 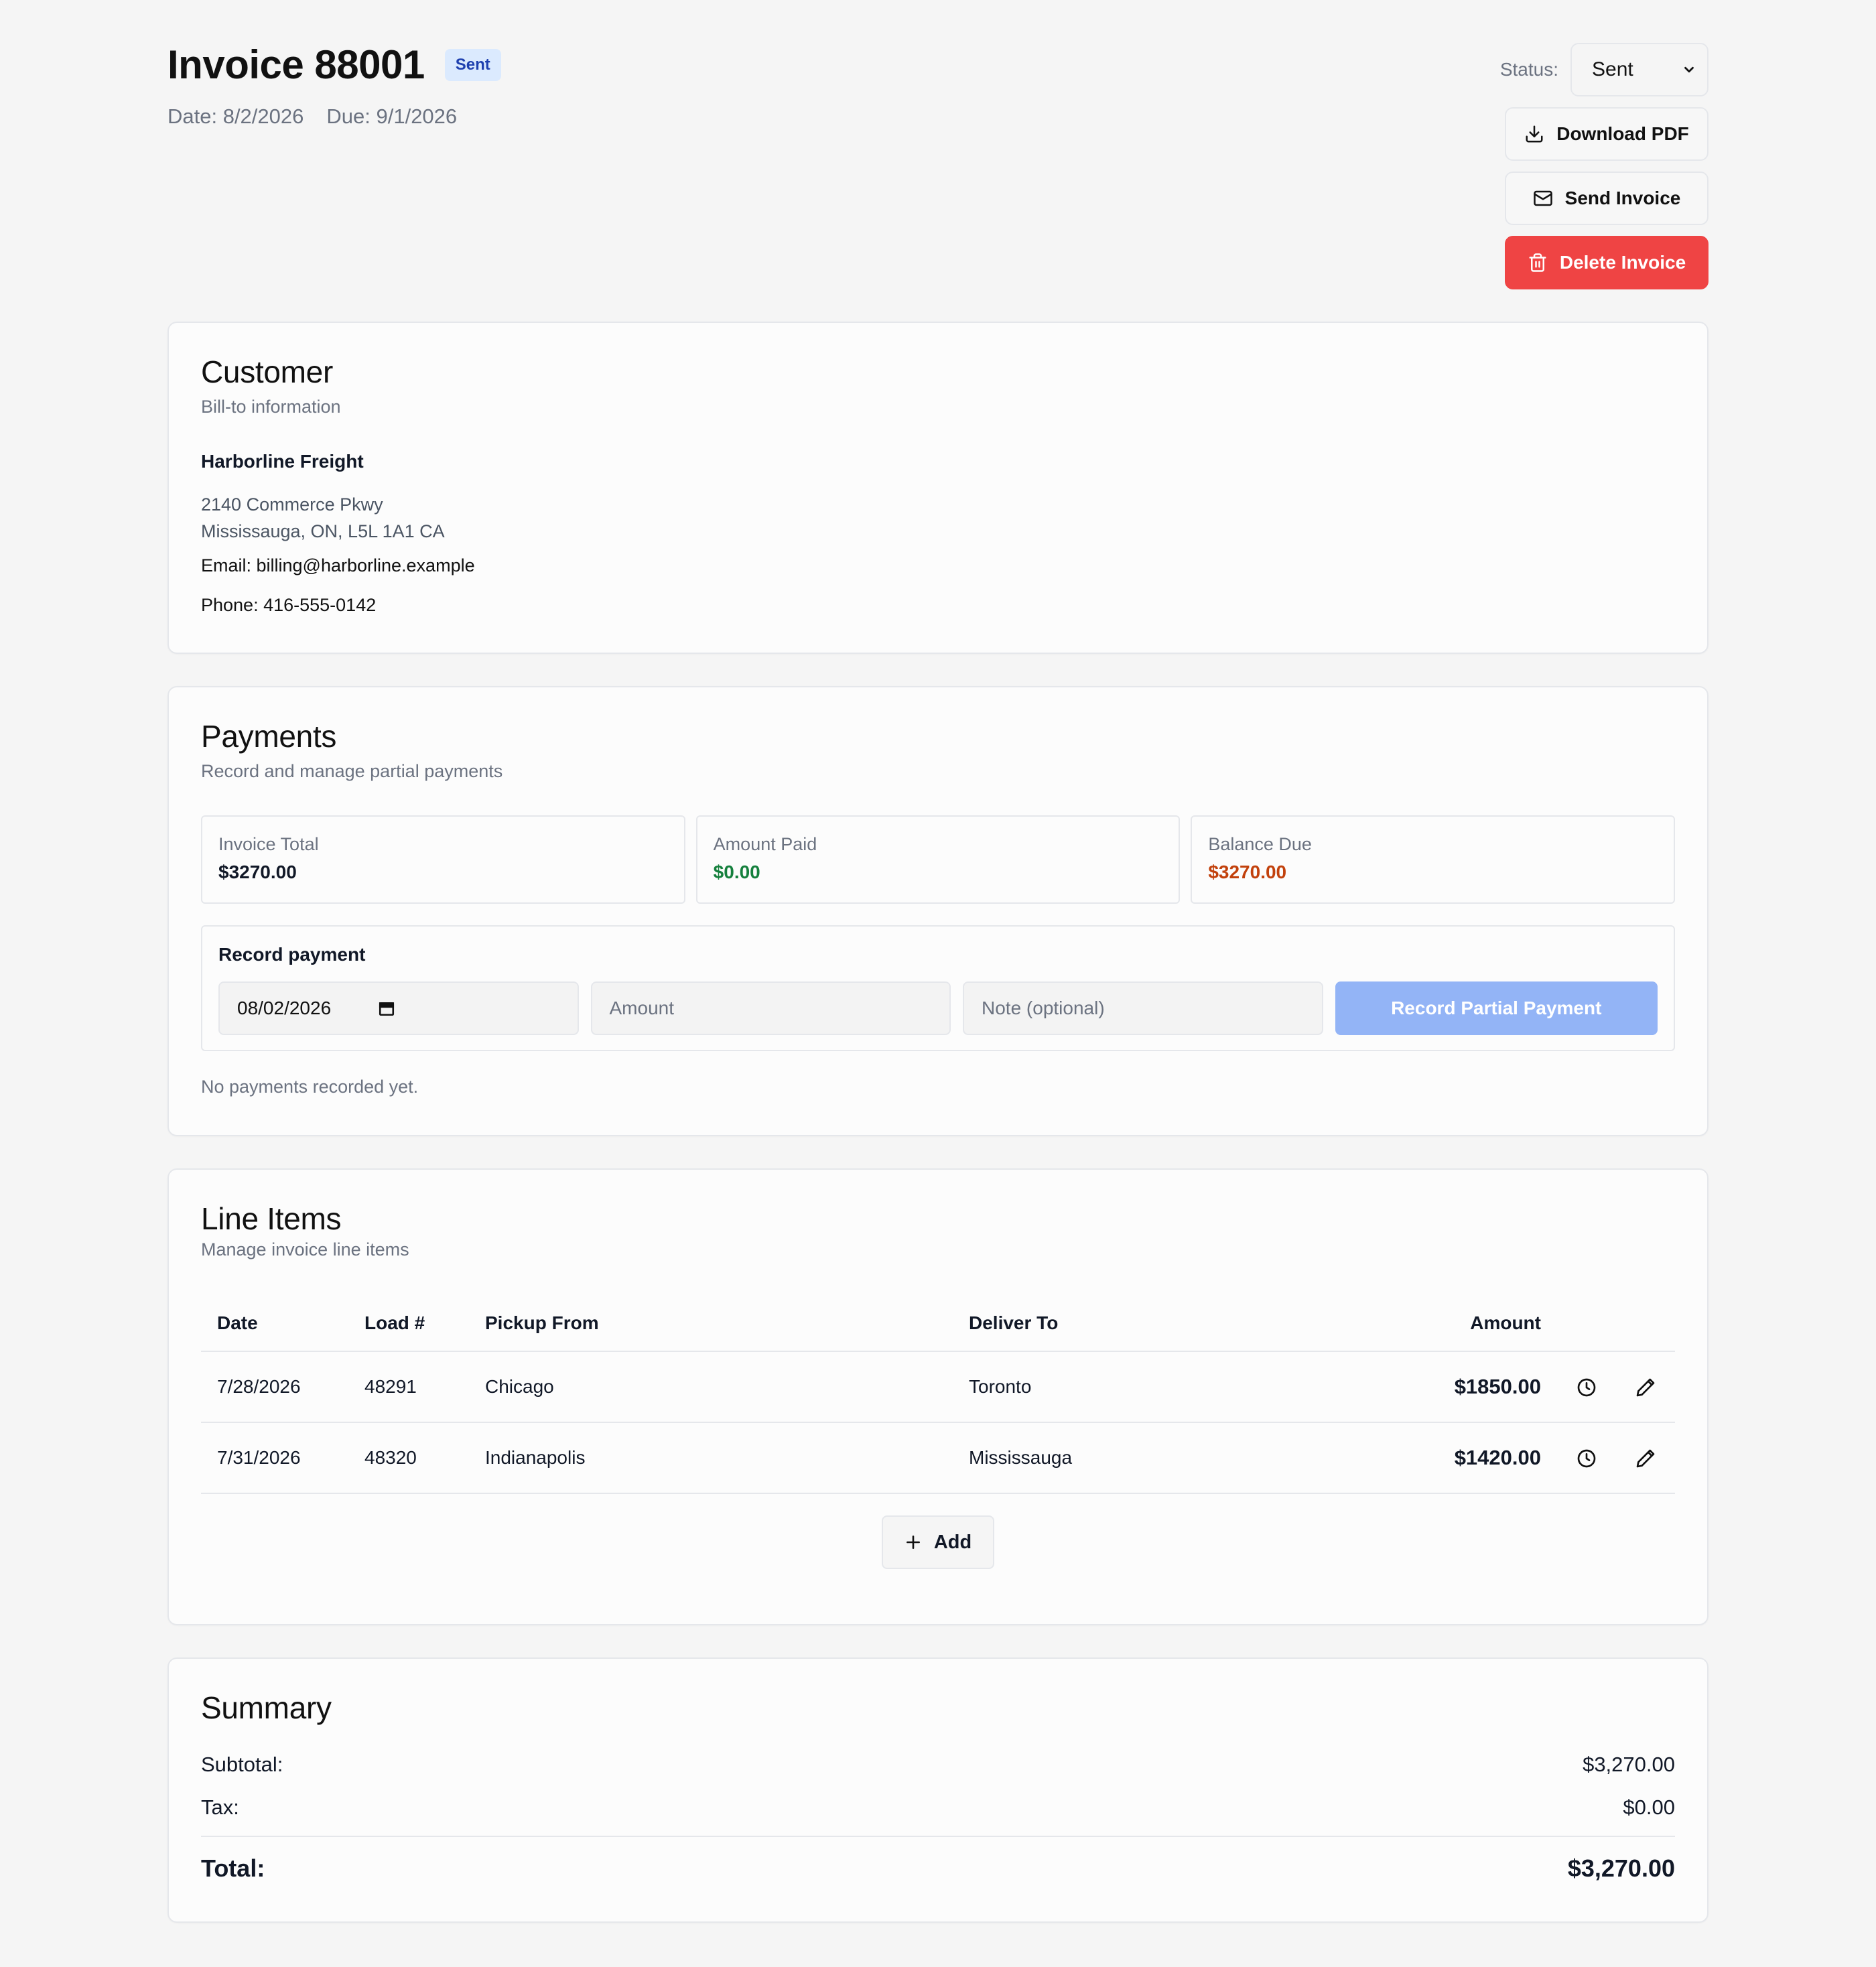 I want to click on tax-row: Tax: $0.00, so click(x=938, y=1808).